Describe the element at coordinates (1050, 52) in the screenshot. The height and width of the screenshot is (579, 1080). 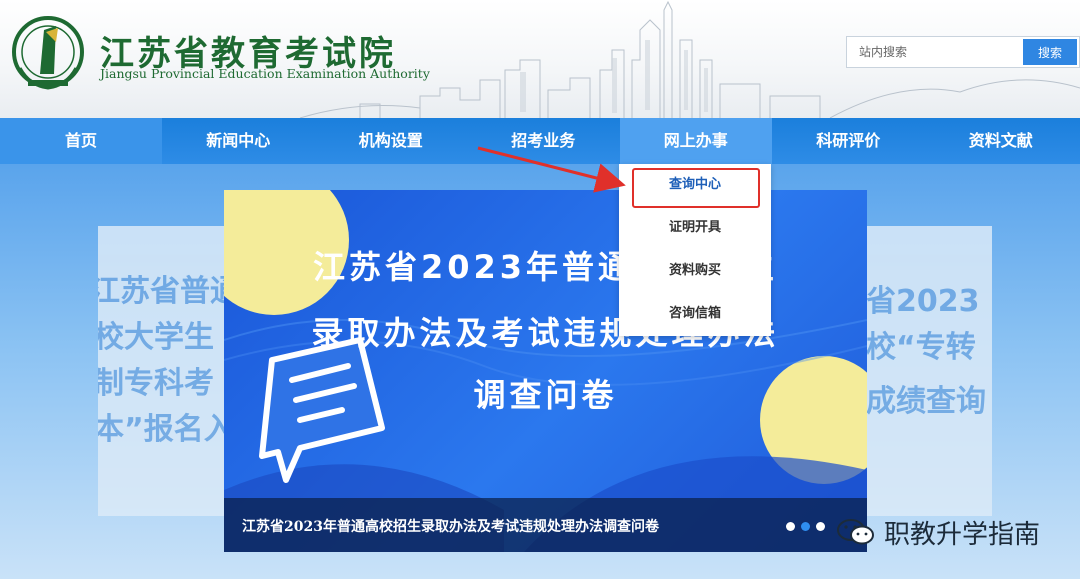
I see `search-button: 搜索` at that location.